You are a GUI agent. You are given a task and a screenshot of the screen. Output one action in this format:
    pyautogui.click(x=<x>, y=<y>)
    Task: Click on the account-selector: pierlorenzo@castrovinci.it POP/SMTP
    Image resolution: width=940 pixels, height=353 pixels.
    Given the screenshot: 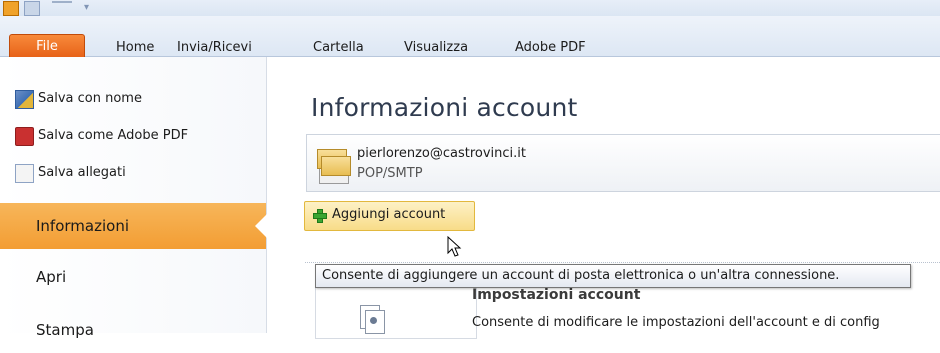 What is the action you would take?
    pyautogui.click(x=623, y=163)
    